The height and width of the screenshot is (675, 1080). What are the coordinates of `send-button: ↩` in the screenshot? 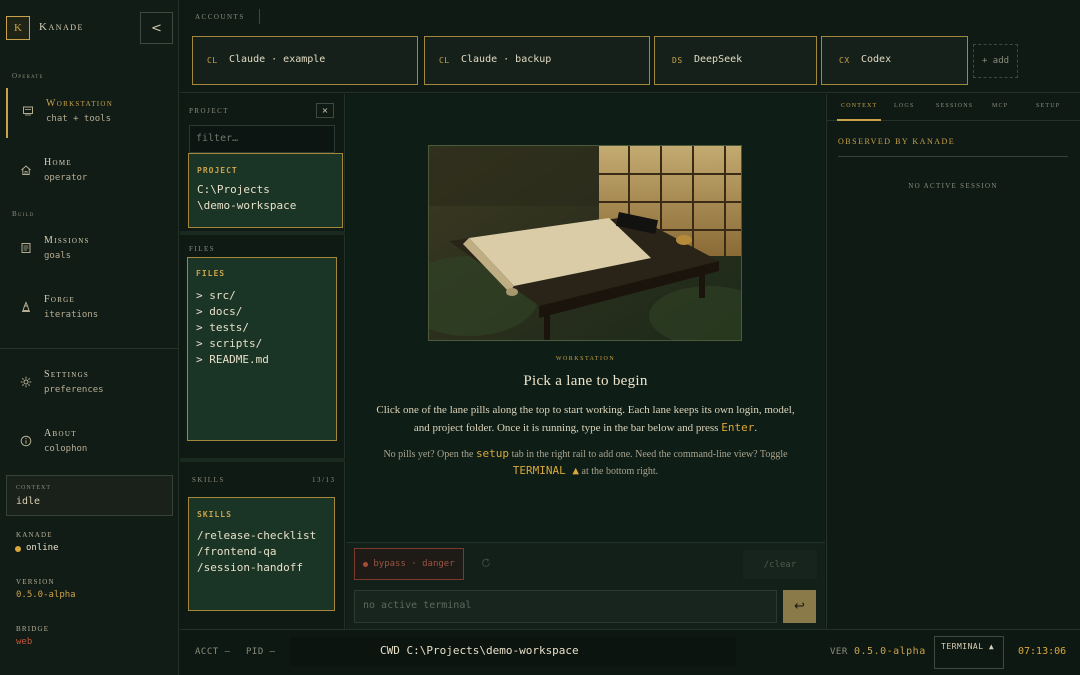 It's located at (799, 606).